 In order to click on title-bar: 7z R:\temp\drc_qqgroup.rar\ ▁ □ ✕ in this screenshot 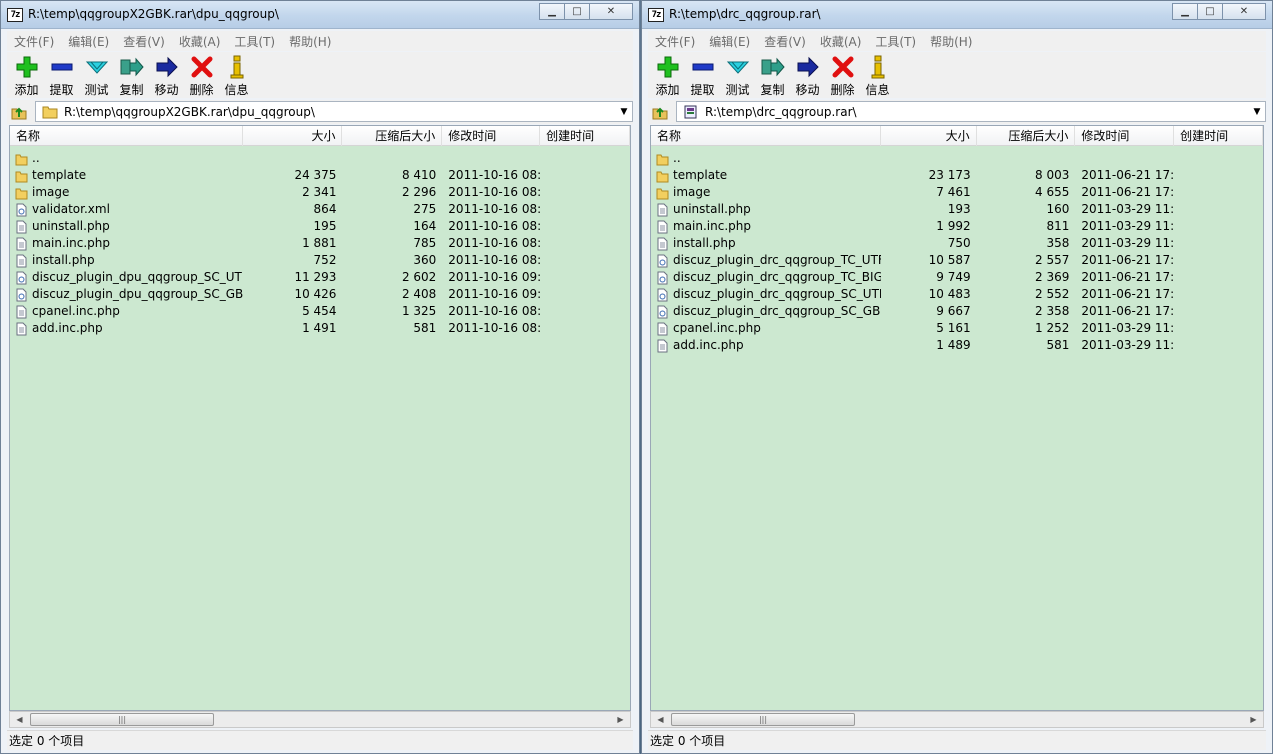, I will do `click(957, 15)`.